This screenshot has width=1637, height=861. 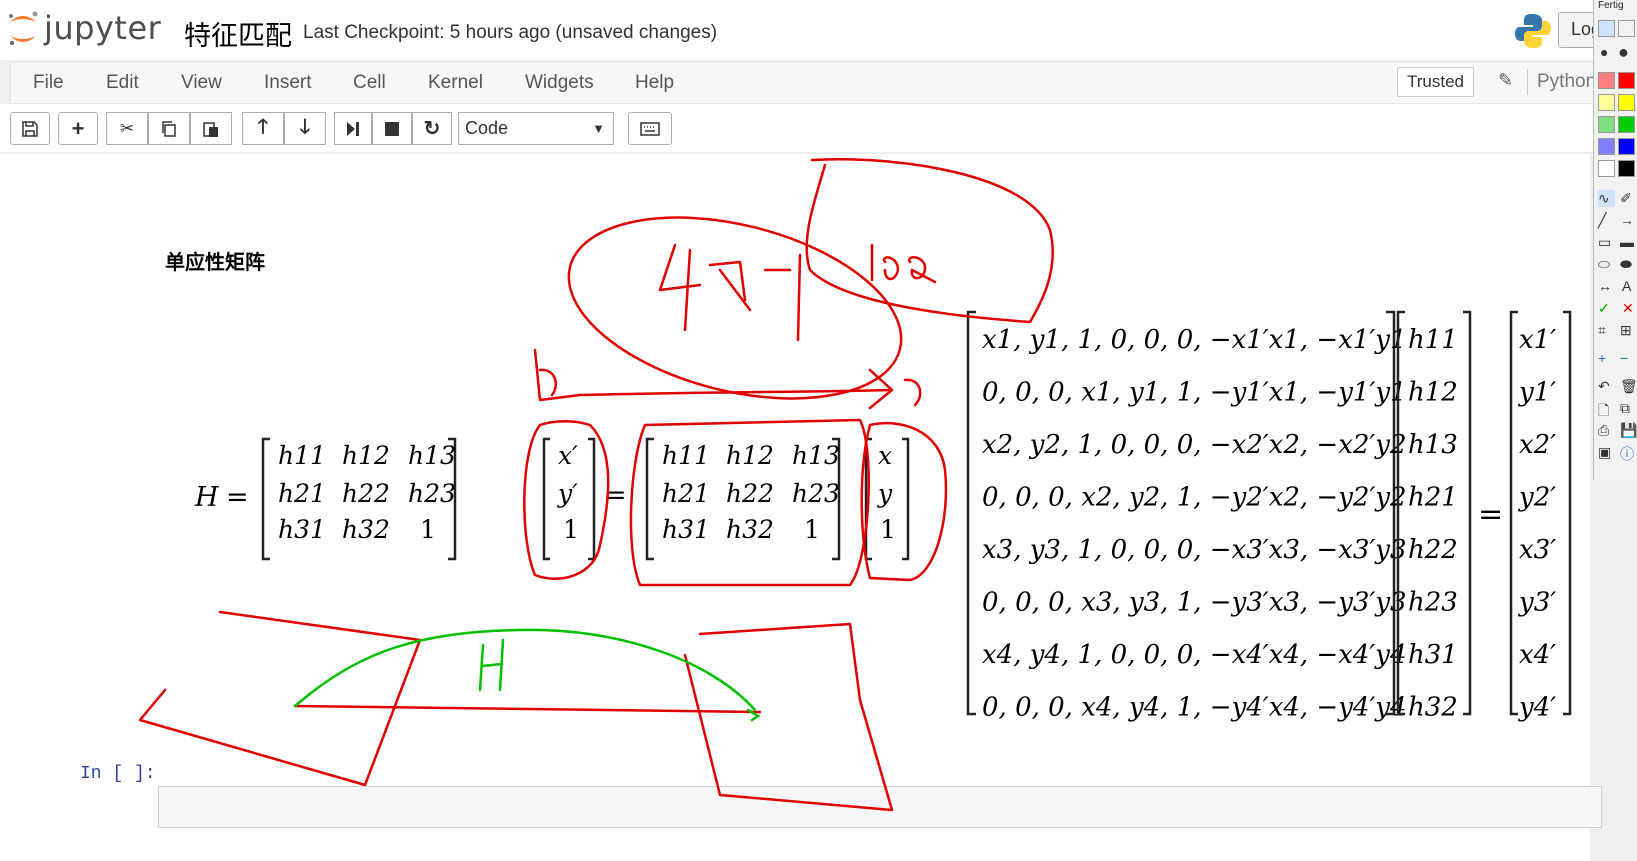 I want to click on restart-button: ↻, so click(x=432, y=128).